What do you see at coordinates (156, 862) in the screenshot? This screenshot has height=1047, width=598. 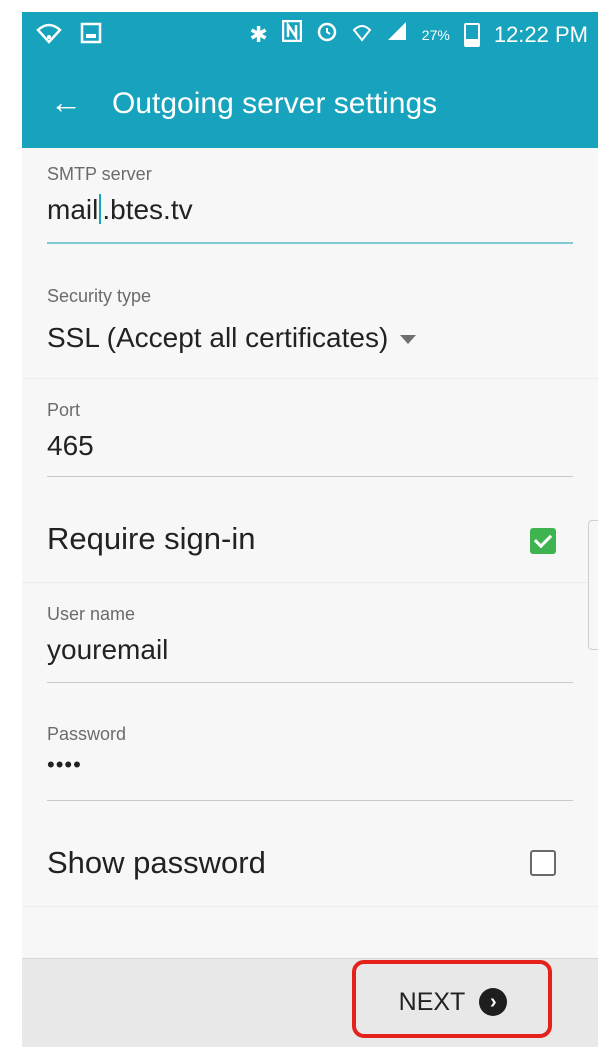 I see `show-password-label: Show password` at bounding box center [156, 862].